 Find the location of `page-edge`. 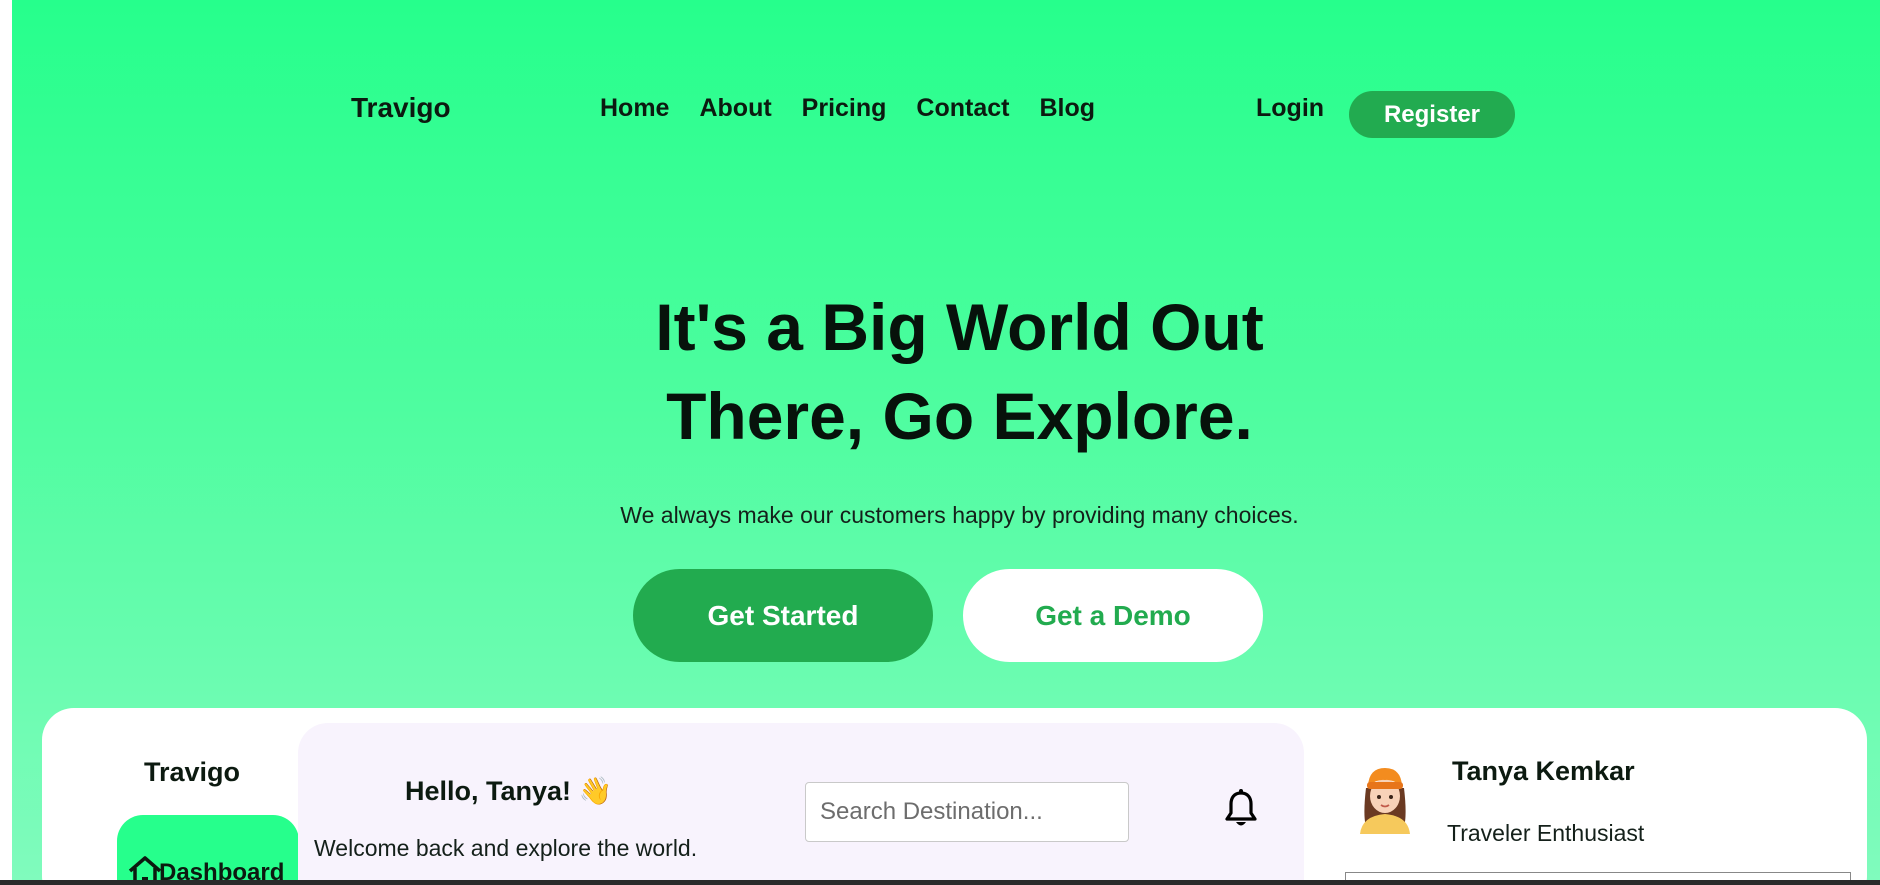

page-edge is located at coordinates (6, 440).